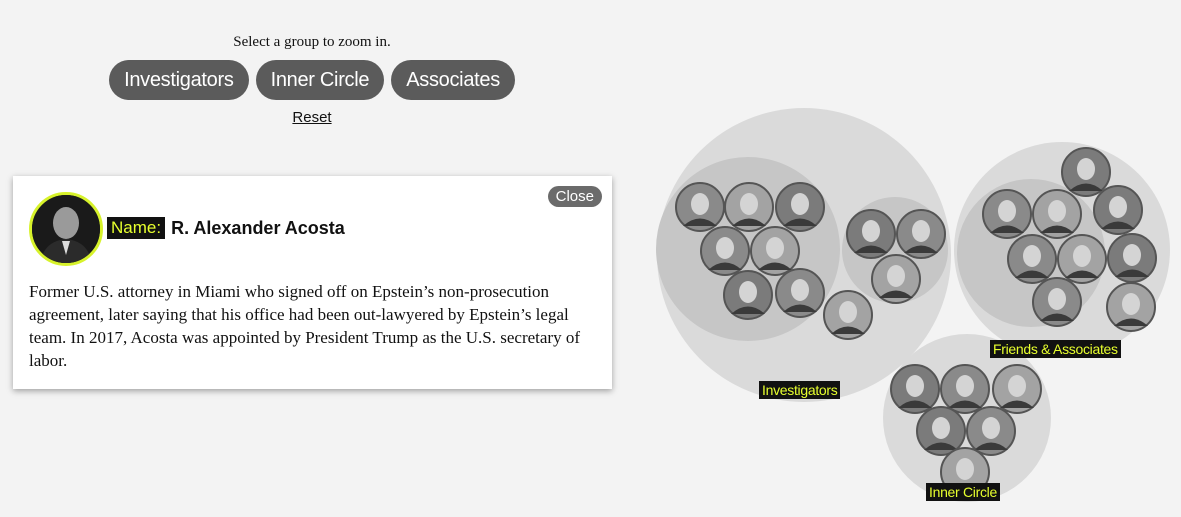 The width and height of the screenshot is (1181, 517). I want to click on close-button: Close, so click(574, 196).